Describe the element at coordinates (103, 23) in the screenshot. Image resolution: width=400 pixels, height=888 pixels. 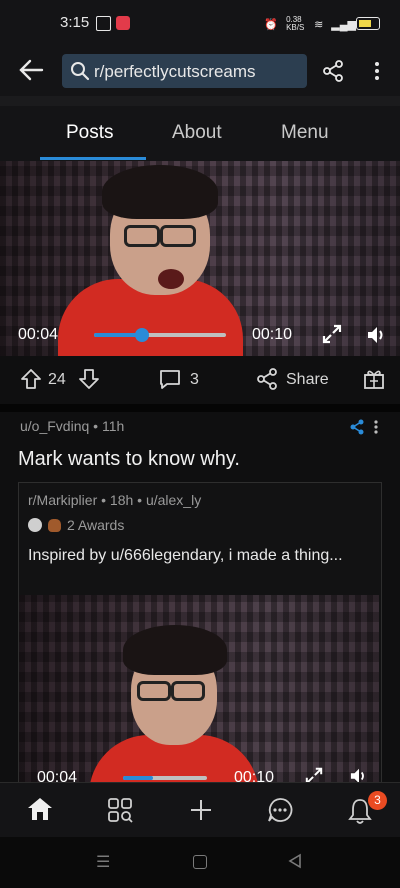
I see `app-notification-icon` at that location.